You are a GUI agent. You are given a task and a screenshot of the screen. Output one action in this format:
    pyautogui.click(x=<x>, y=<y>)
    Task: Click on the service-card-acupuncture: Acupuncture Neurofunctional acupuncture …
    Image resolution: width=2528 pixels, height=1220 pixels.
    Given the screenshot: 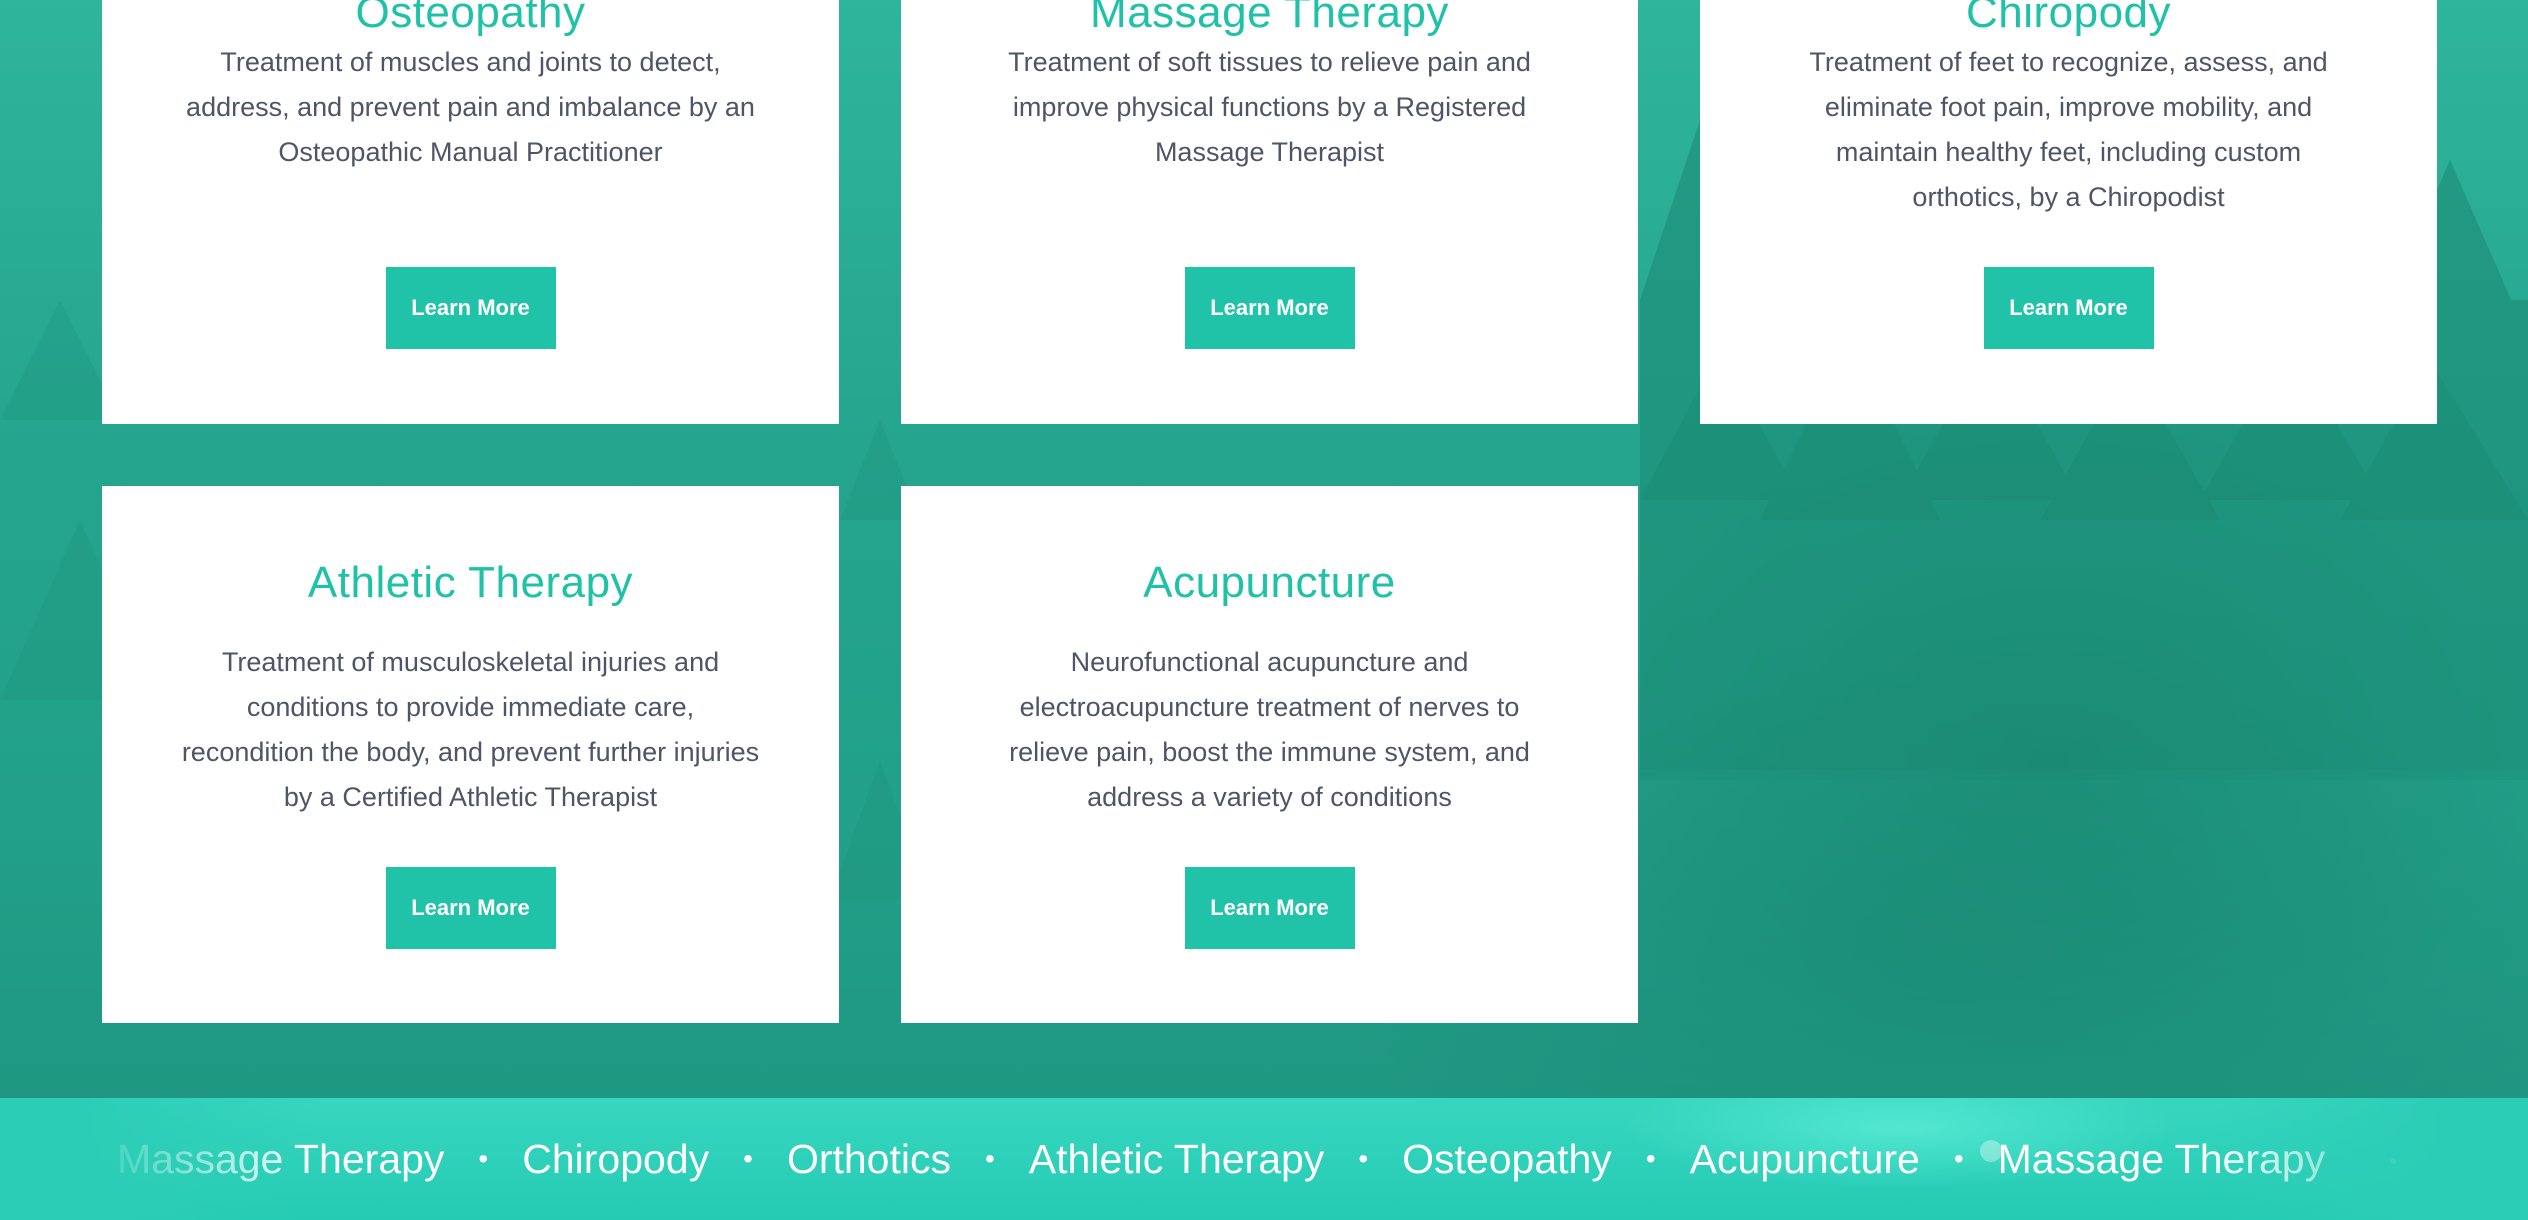 What is the action you would take?
    pyautogui.click(x=1269, y=754)
    